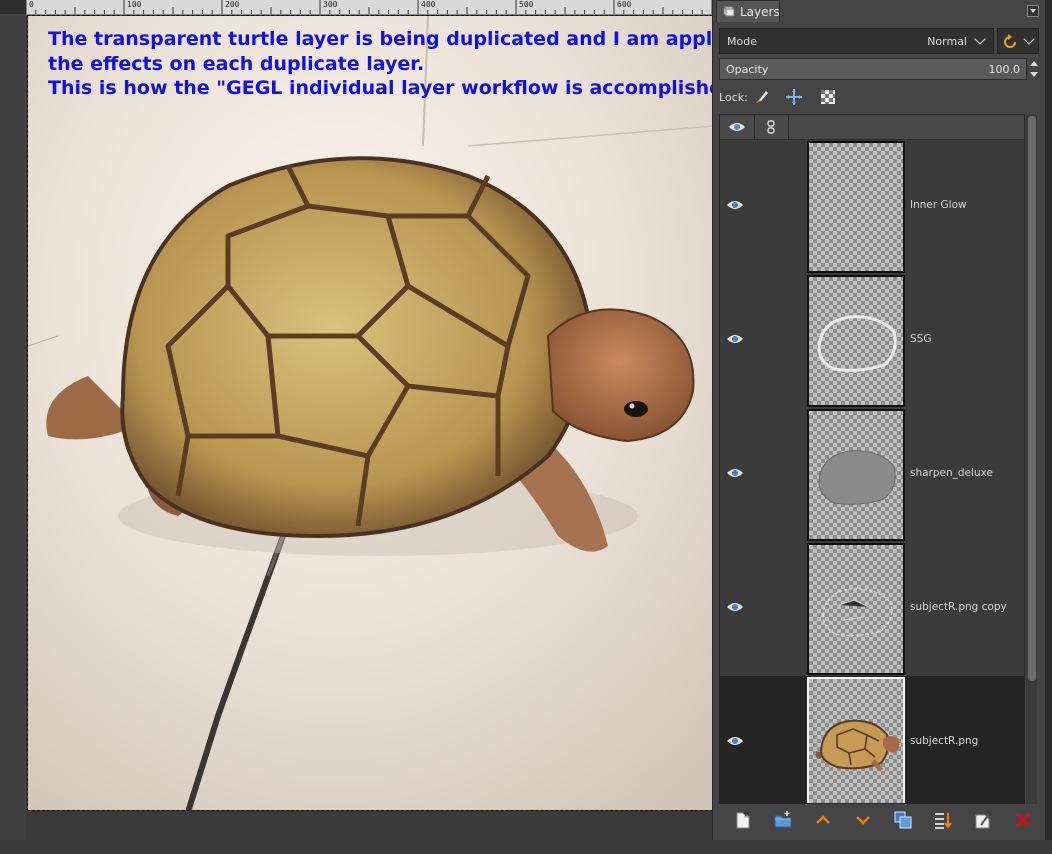 This screenshot has width=1052, height=854. Describe the element at coordinates (760, 12) in the screenshot. I see `tab-label: Layers` at that location.